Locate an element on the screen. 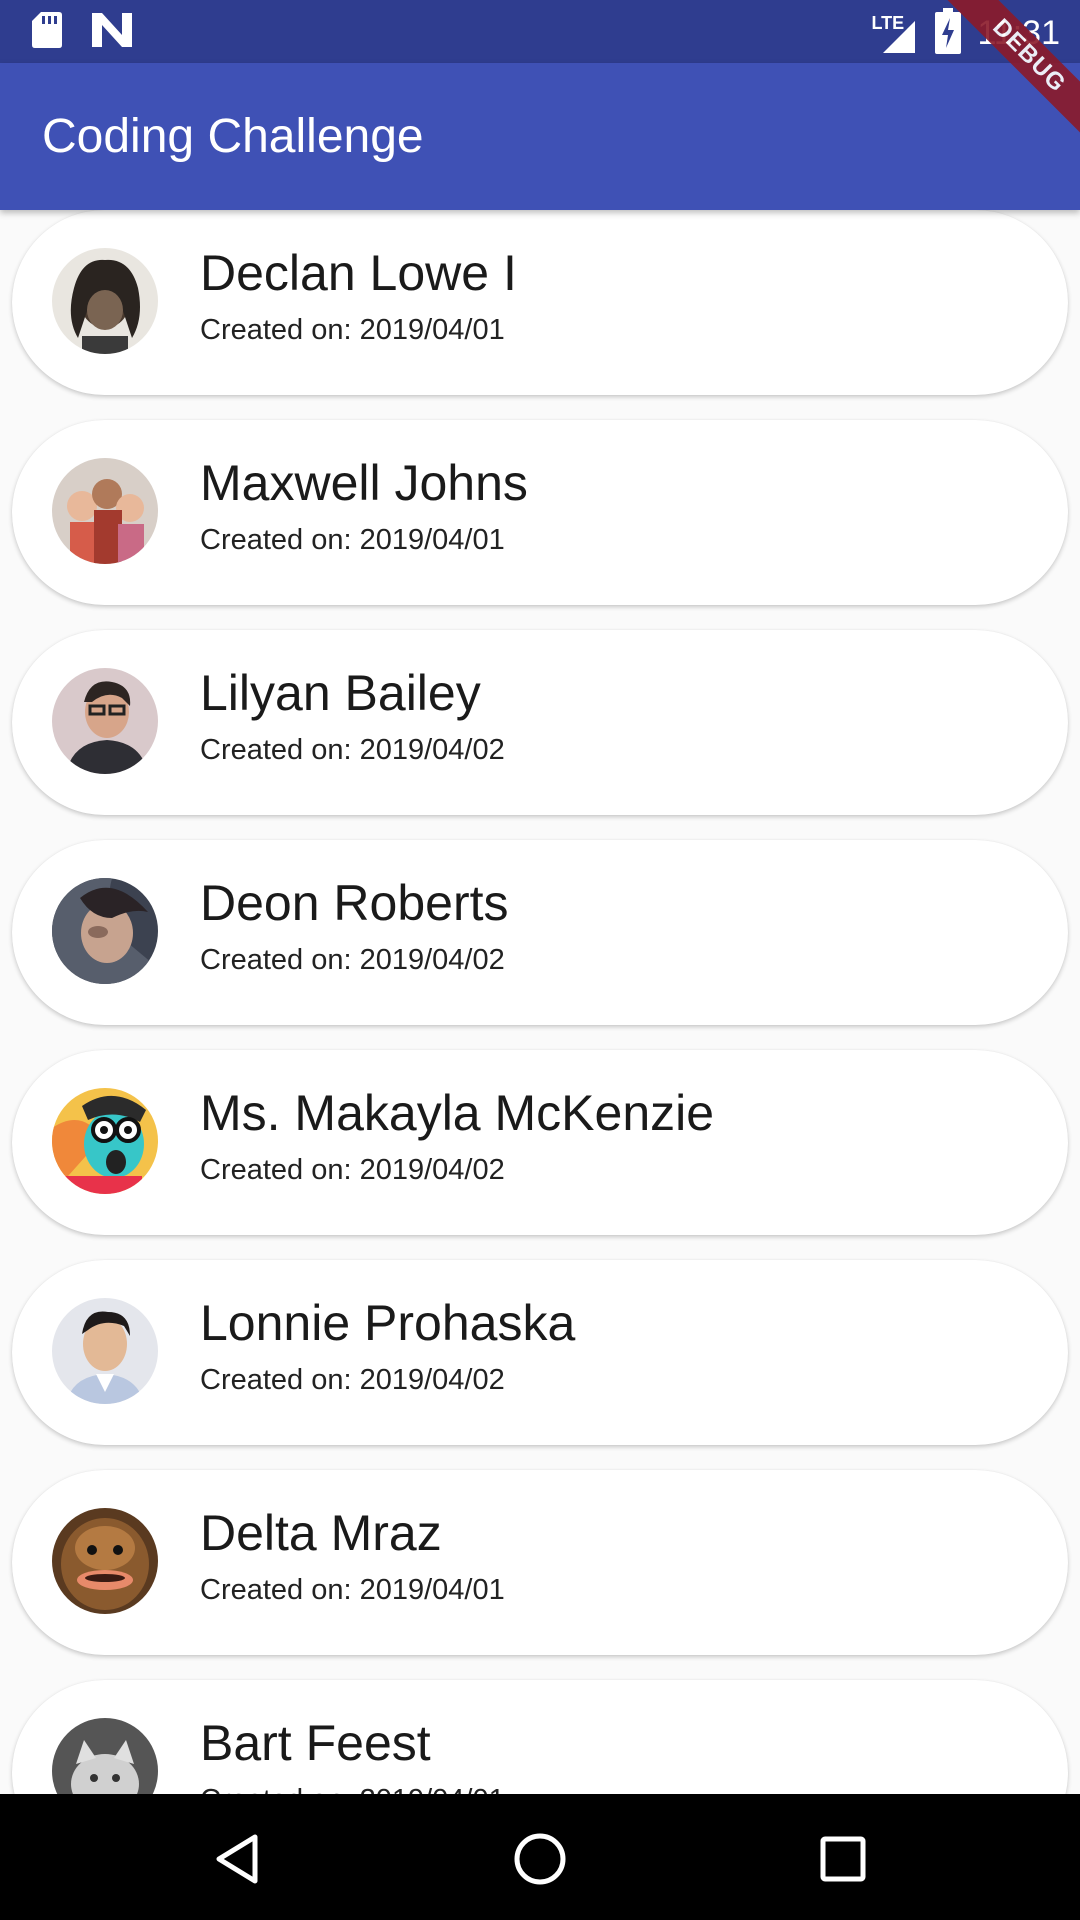  user-name: Maxwell Johns is located at coordinates (364, 483).